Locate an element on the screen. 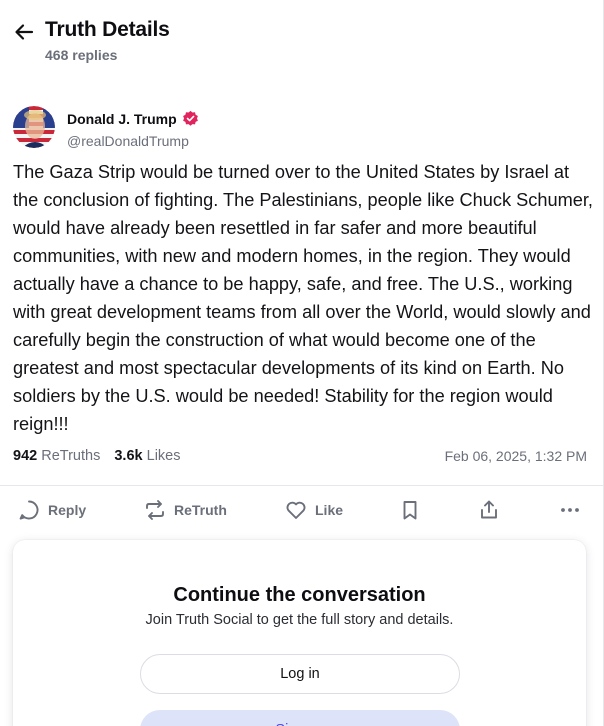 Image resolution: width=604 pixels, height=726 pixels. more-options-button is located at coordinates (570, 510).